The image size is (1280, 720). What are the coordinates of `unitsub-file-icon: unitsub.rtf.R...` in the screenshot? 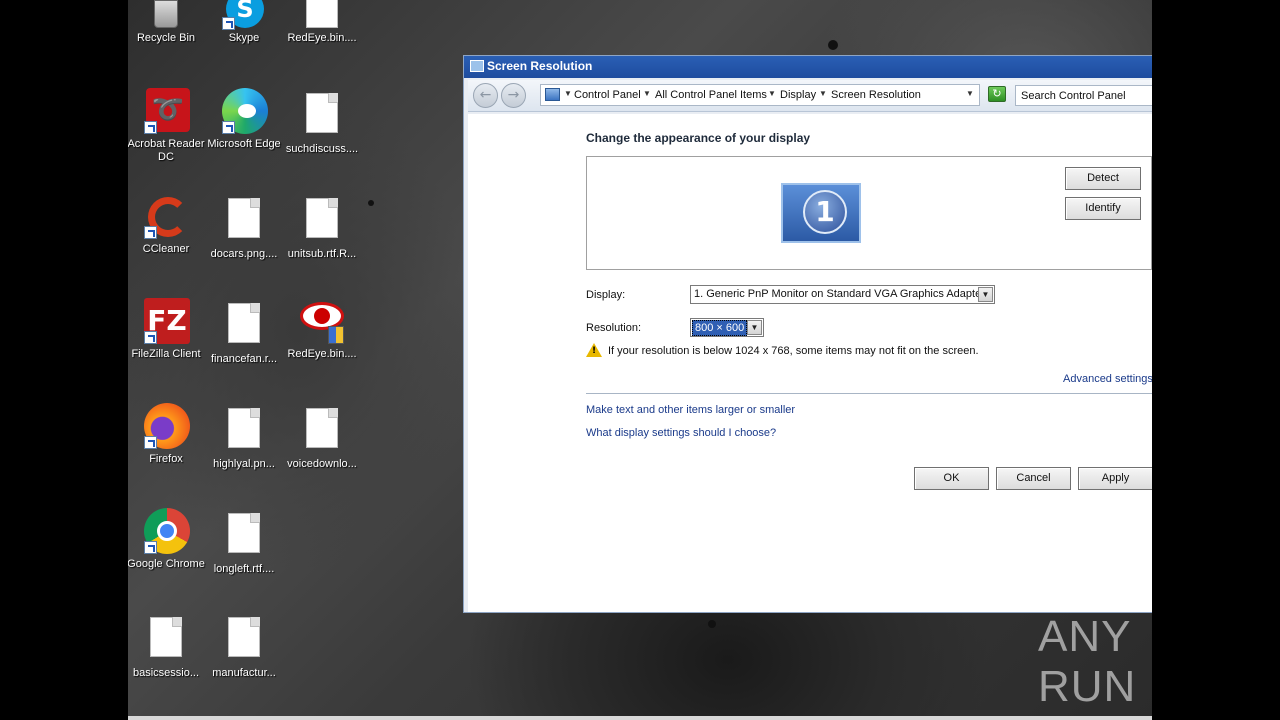 It's located at (322, 229).